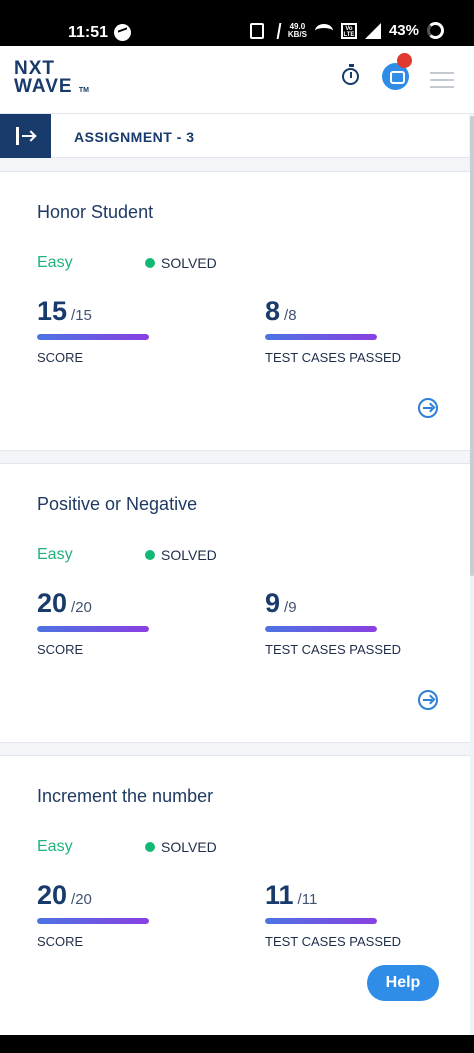 This screenshot has width=474, height=1053. I want to click on status-time: 11:51, so click(88, 32).